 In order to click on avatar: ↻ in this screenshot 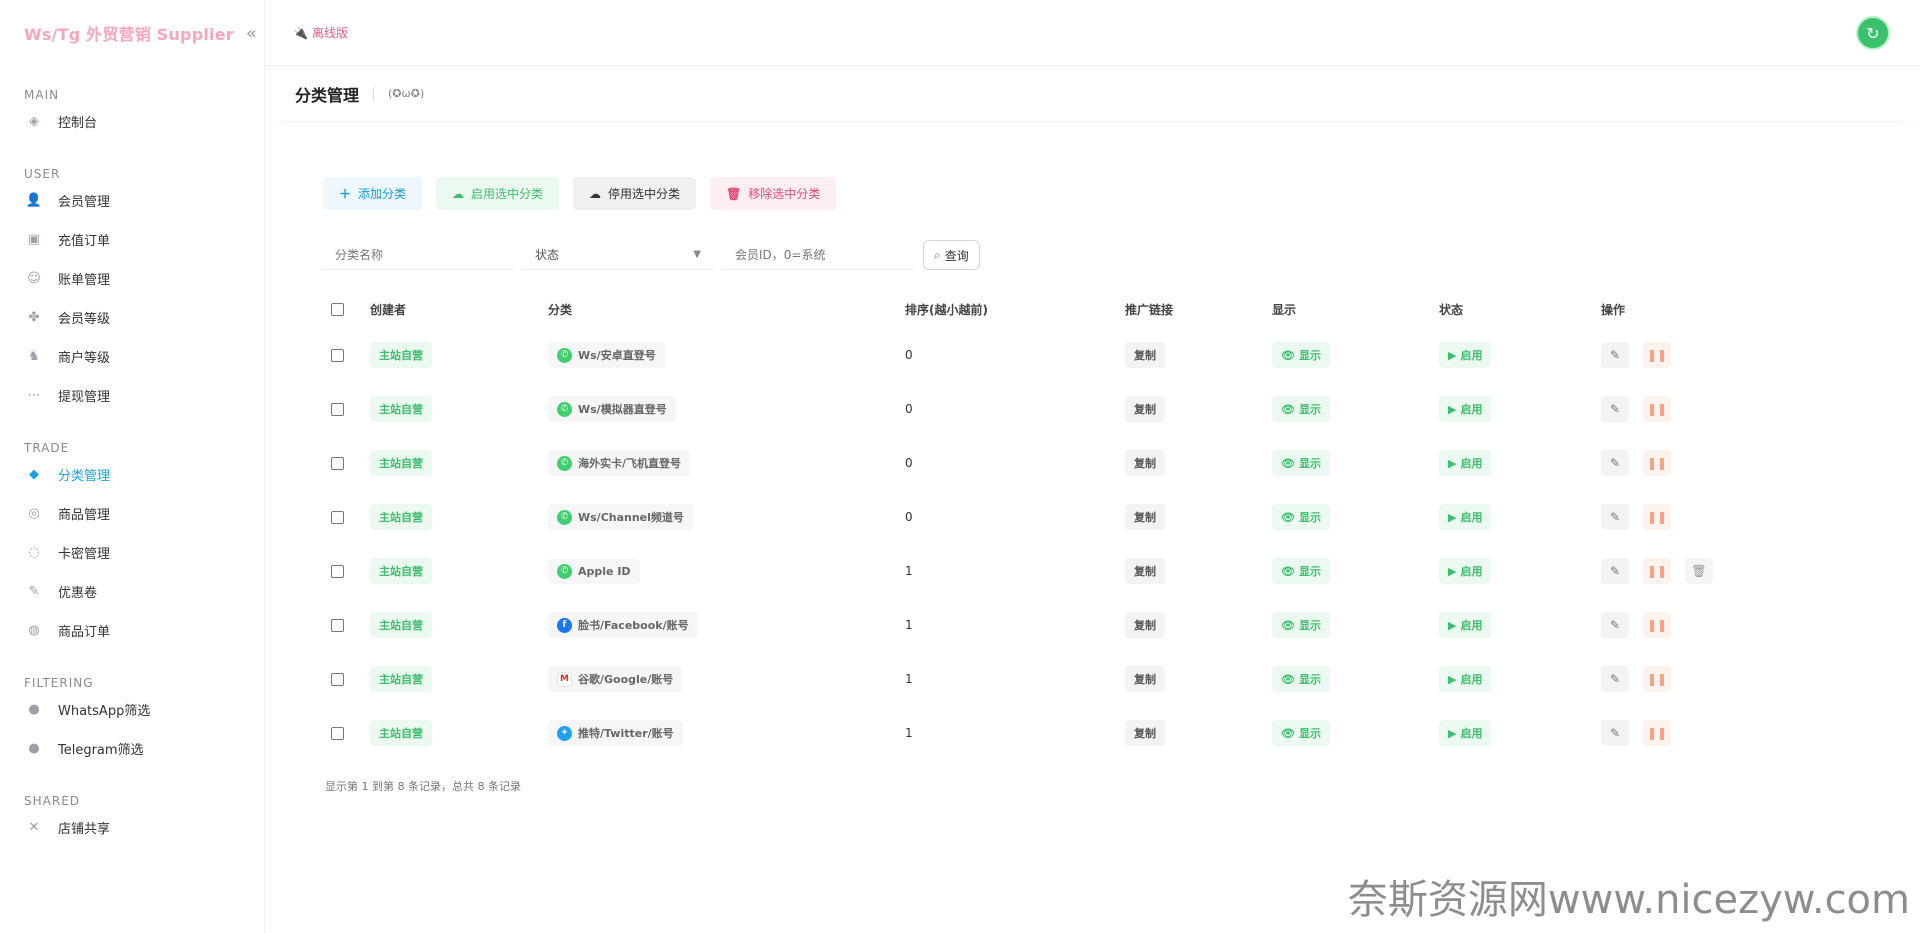, I will do `click(1873, 33)`.